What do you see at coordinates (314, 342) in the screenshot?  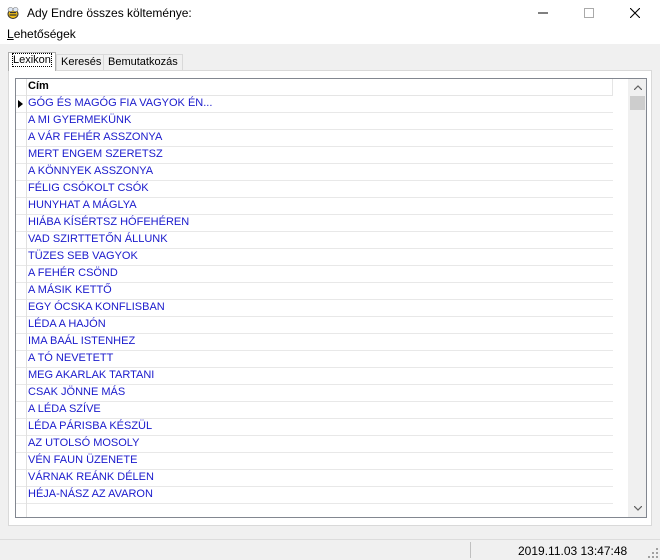 I see `table-row: IMA BAÁL ISTENHEZ` at bounding box center [314, 342].